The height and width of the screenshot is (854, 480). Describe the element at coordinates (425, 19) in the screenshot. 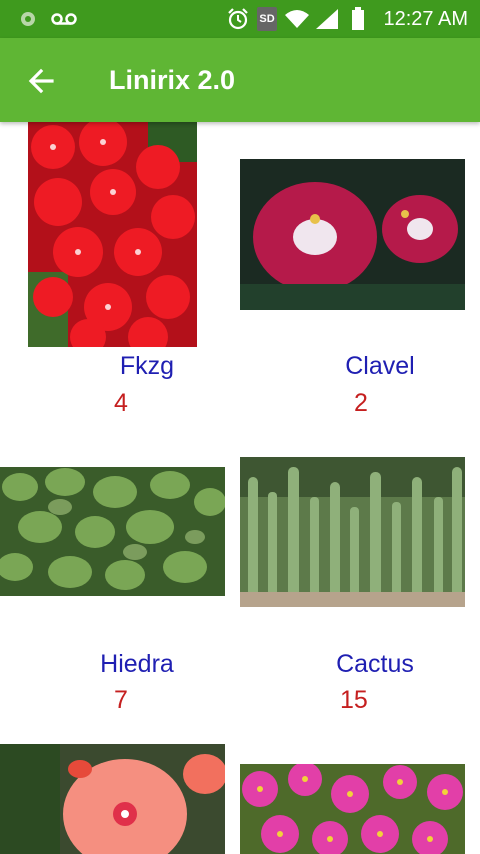

I see `status-time: 12:27 AM` at that location.